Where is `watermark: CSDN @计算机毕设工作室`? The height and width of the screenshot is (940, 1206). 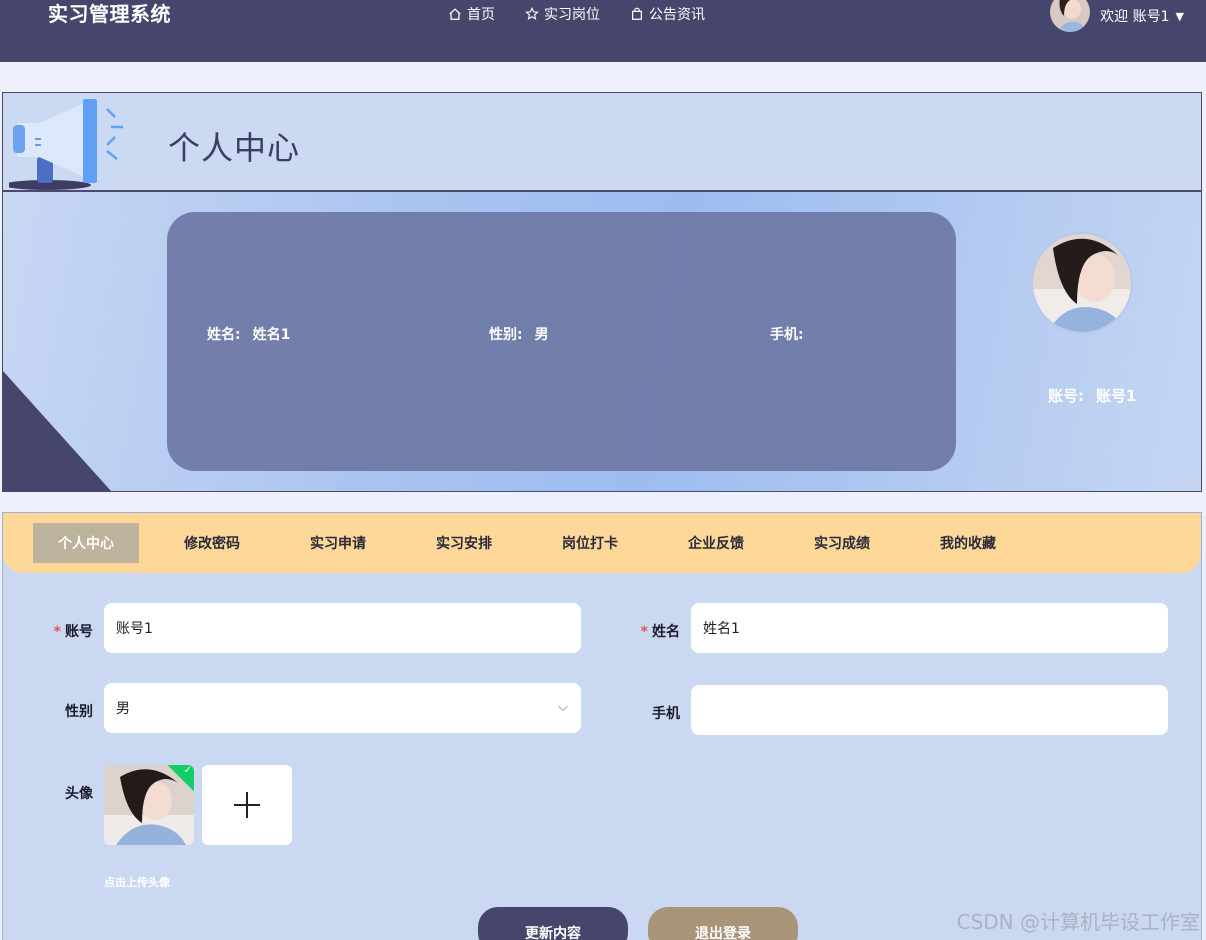 watermark: CSDN @计算机毕设工作室 is located at coordinates (1078, 922).